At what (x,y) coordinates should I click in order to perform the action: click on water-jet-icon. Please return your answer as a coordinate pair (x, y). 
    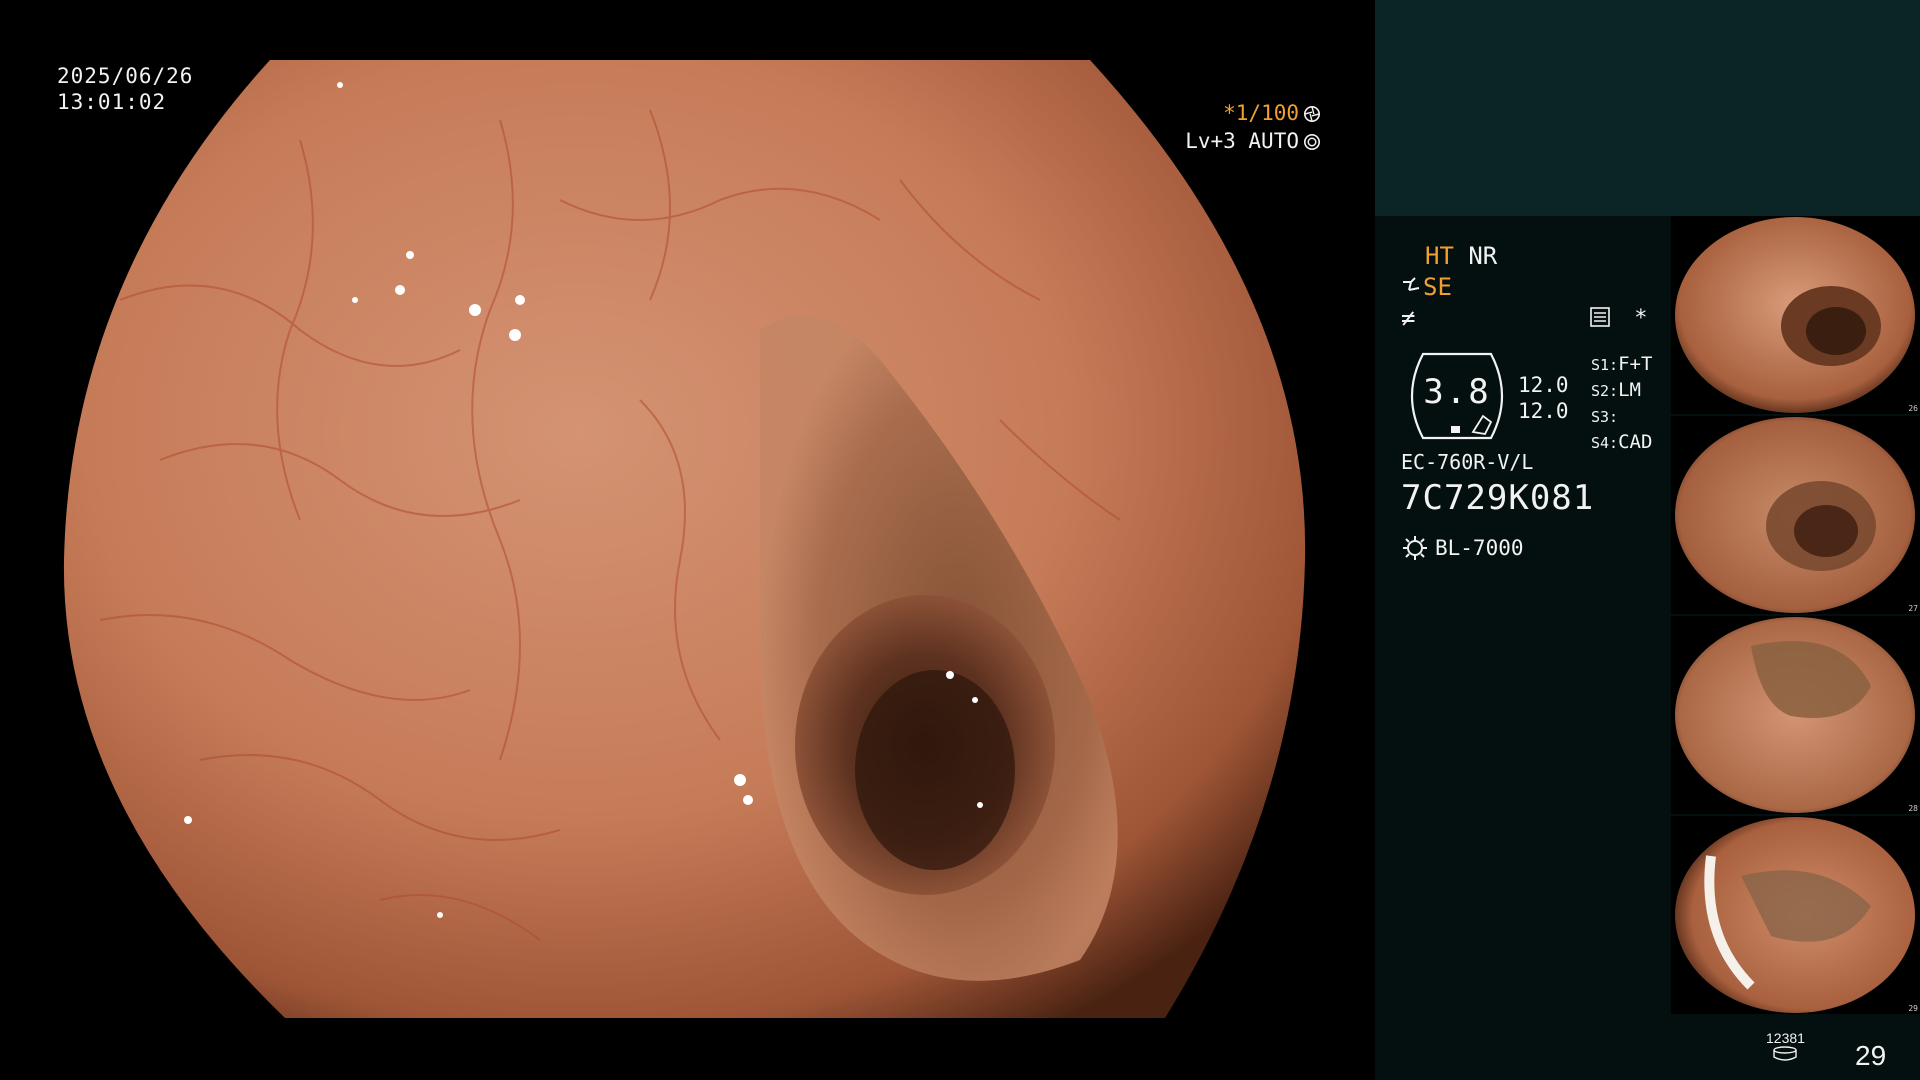
    Looking at the image, I should click on (1411, 284).